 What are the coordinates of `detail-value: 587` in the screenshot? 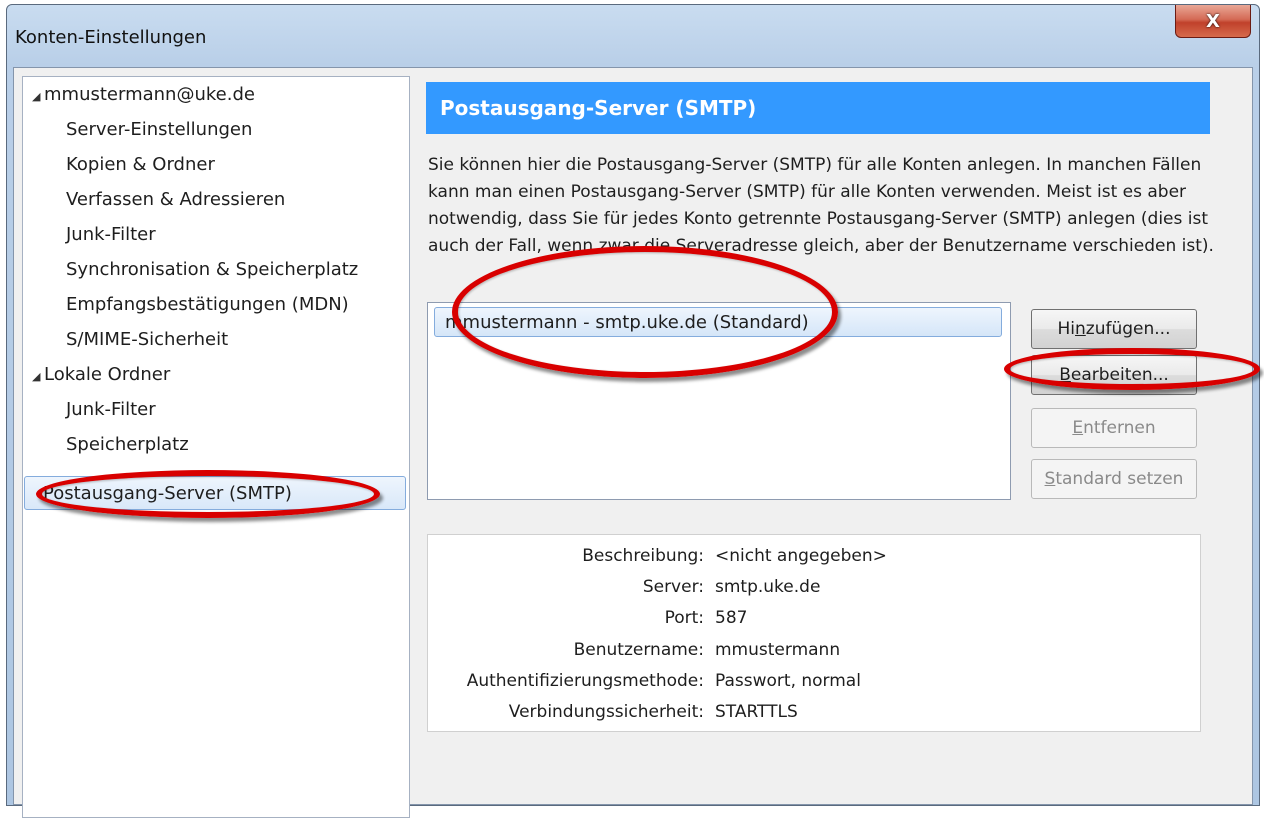 It's located at (731, 618).